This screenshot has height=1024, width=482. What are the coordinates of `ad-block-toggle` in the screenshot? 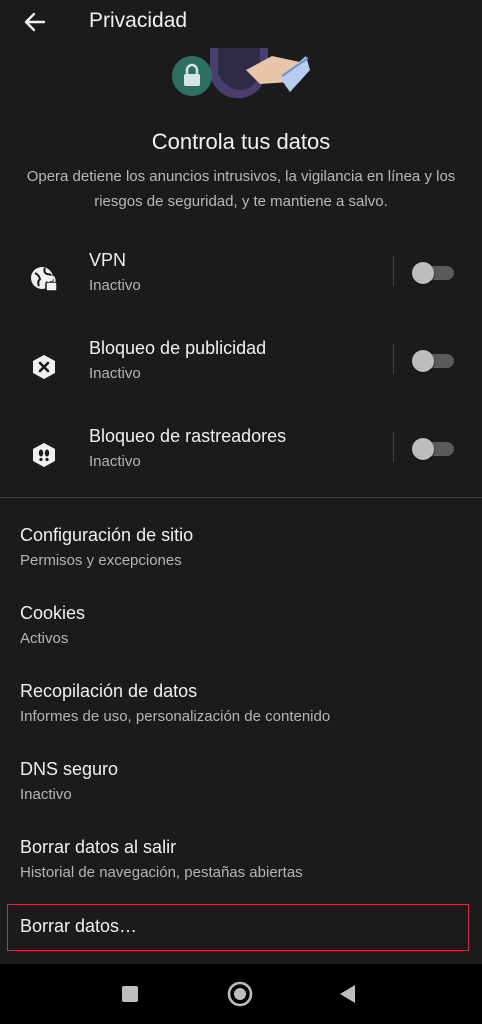 It's located at (433, 360).